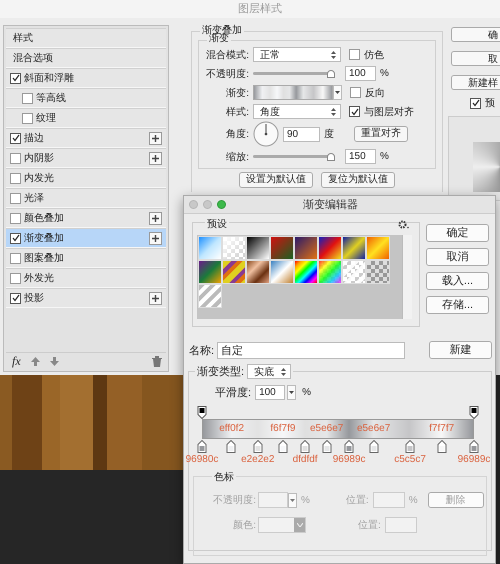 The width and height of the screenshot is (500, 564). I want to click on dialog-button: 取, so click(475, 58).